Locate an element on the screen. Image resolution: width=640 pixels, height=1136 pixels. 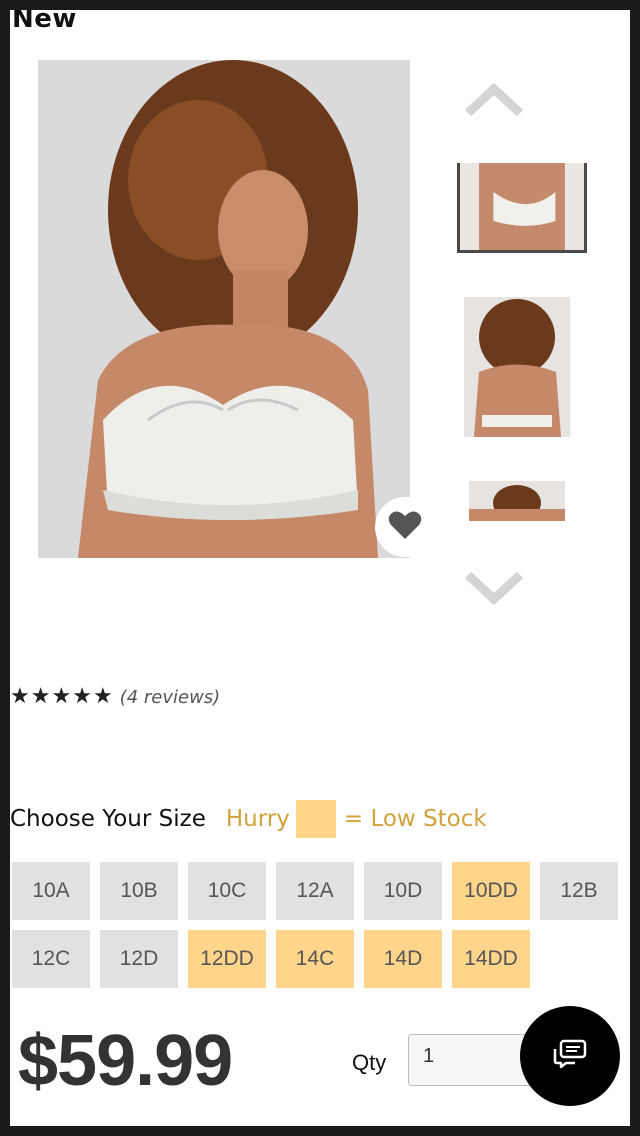
size-option: 10A is located at coordinates (51, 891).